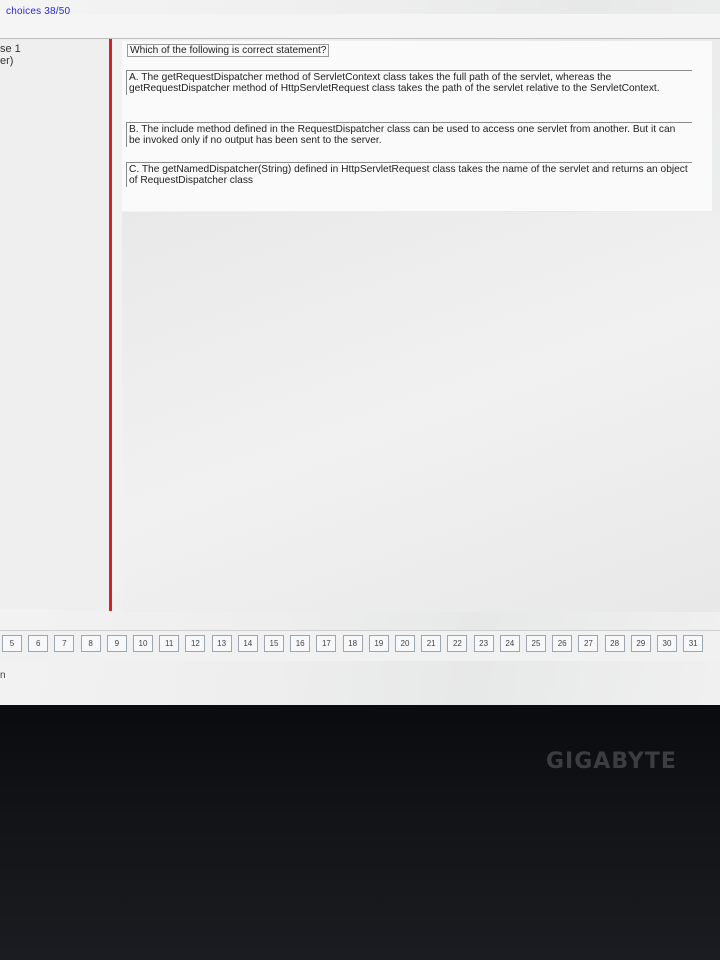 Image resolution: width=720 pixels, height=960 pixels. Describe the element at coordinates (640, 643) in the screenshot. I see `question-nav-button: 29` at that location.